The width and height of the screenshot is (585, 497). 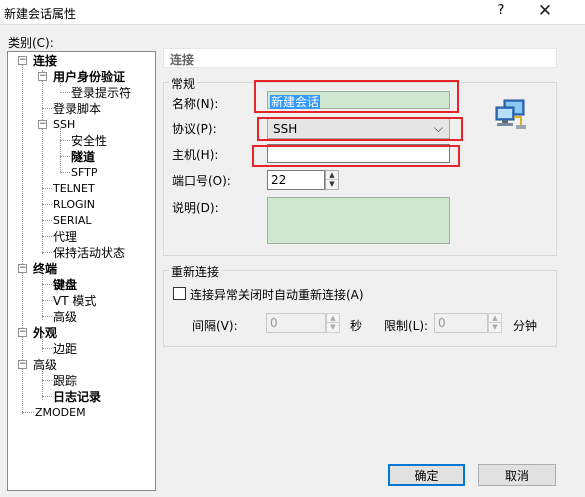 What do you see at coordinates (45, 269) in the screenshot?
I see `tree-item-terminal: 终端` at bounding box center [45, 269].